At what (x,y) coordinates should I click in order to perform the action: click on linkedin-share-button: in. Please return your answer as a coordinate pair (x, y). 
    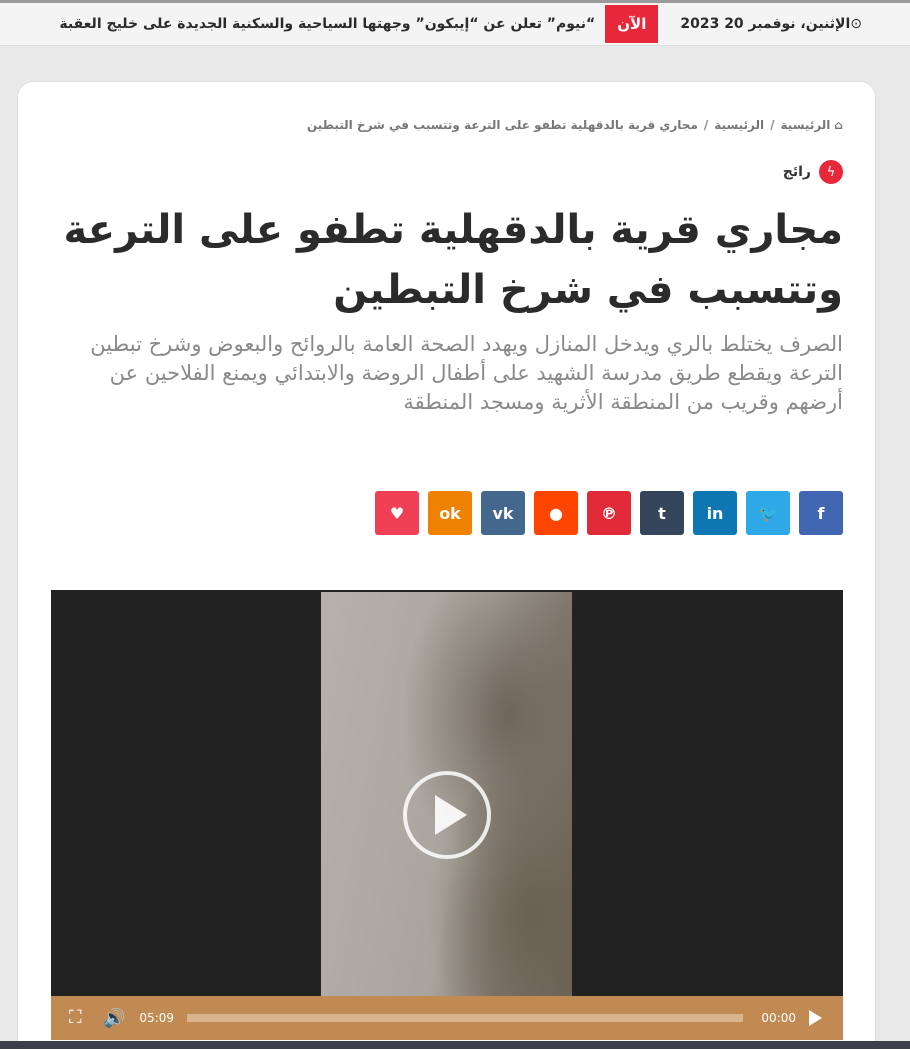
    Looking at the image, I should click on (715, 513).